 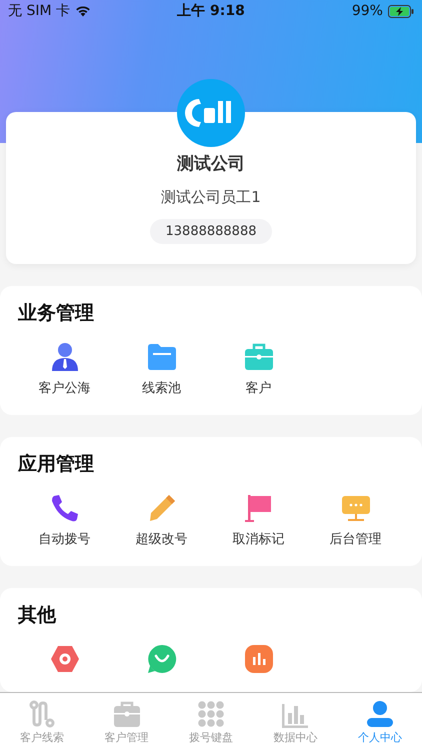 What do you see at coordinates (211, 164) in the screenshot?
I see `company-name: 测试公司` at bounding box center [211, 164].